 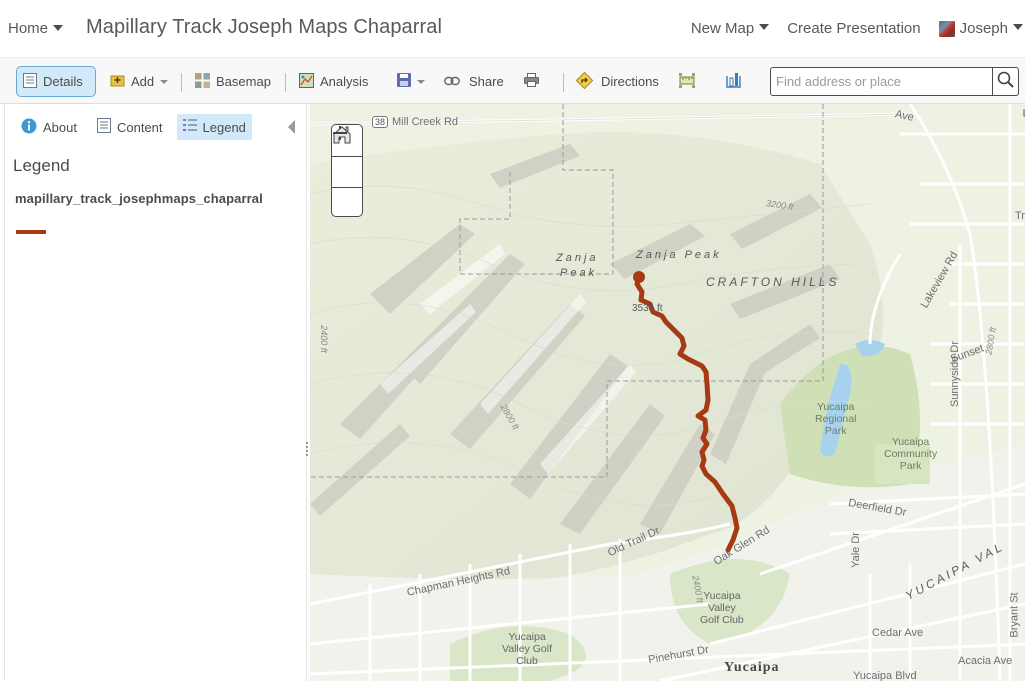 What do you see at coordinates (855, 550) in the screenshot?
I see `map-label-yale: Yale Dr` at bounding box center [855, 550].